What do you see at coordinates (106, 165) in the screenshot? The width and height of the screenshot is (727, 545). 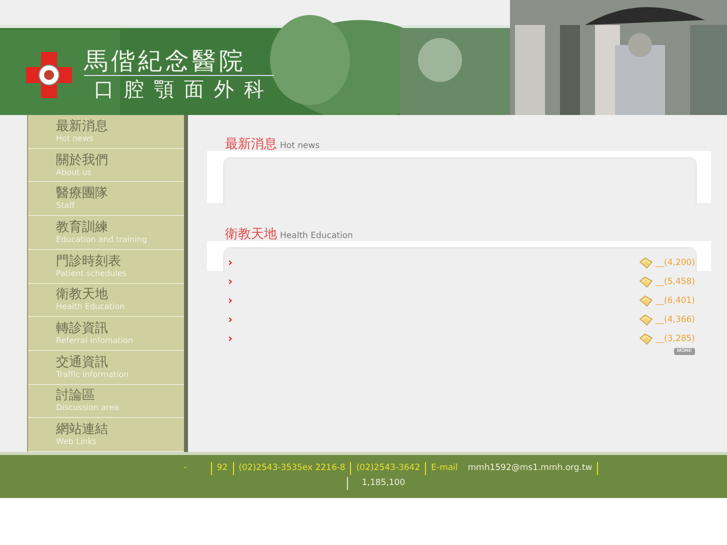 I see `nav-item: 關於我們 About us` at bounding box center [106, 165].